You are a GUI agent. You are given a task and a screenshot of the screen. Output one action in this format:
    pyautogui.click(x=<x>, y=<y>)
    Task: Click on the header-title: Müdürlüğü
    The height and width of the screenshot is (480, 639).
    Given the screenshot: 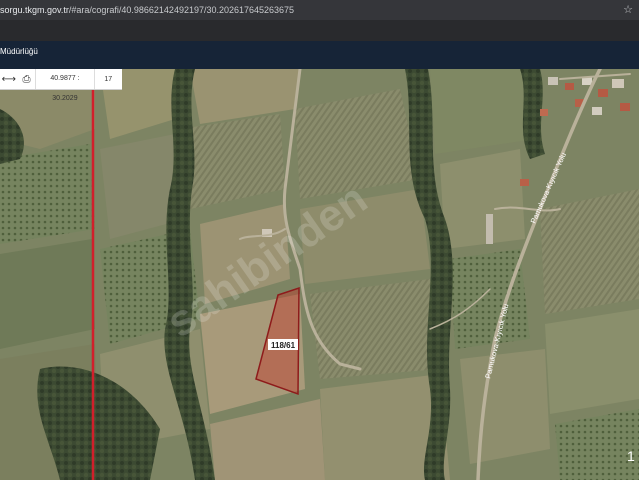 What is the action you would take?
    pyautogui.click(x=19, y=51)
    